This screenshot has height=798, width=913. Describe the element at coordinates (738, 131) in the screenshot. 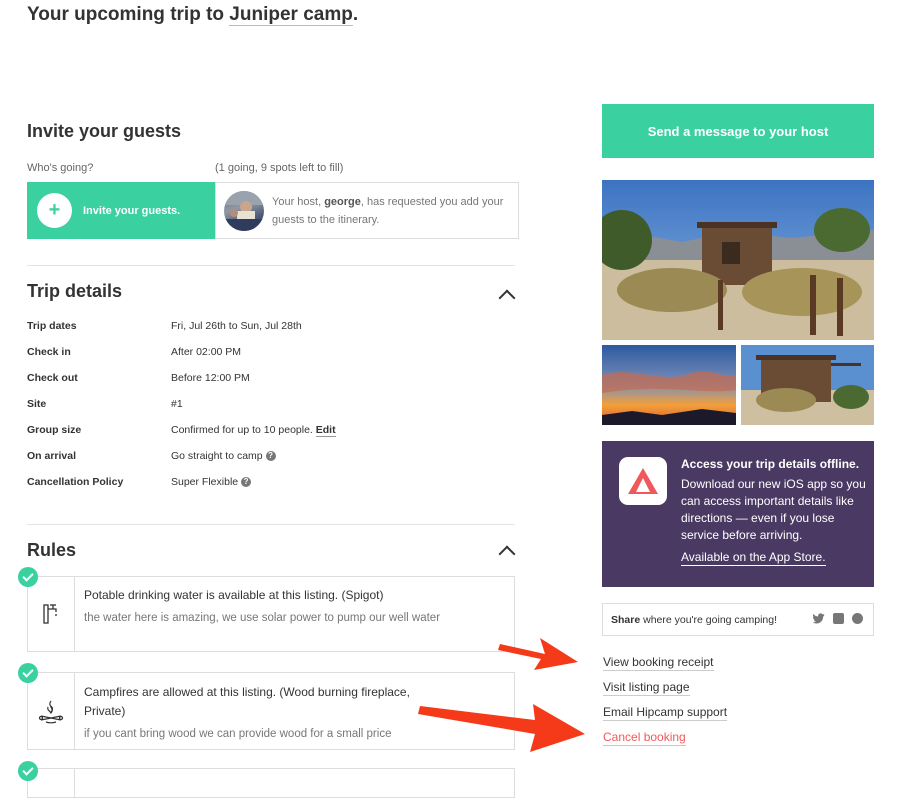

I see `message-host-button: Send a message to your host` at that location.